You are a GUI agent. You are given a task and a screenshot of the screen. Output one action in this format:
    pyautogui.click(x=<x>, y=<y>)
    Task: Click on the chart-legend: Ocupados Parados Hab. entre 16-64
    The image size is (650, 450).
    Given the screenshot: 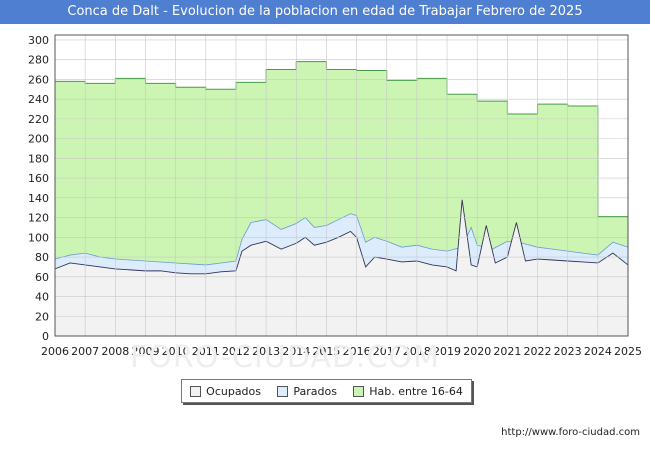 What is the action you would take?
    pyautogui.click(x=326, y=391)
    